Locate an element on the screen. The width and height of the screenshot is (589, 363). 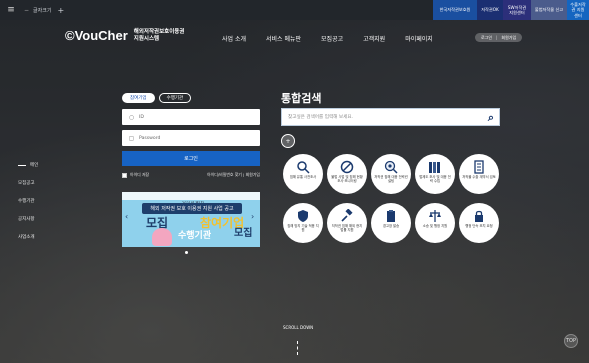
back-to-top-button: TOP is located at coordinates (571, 341).